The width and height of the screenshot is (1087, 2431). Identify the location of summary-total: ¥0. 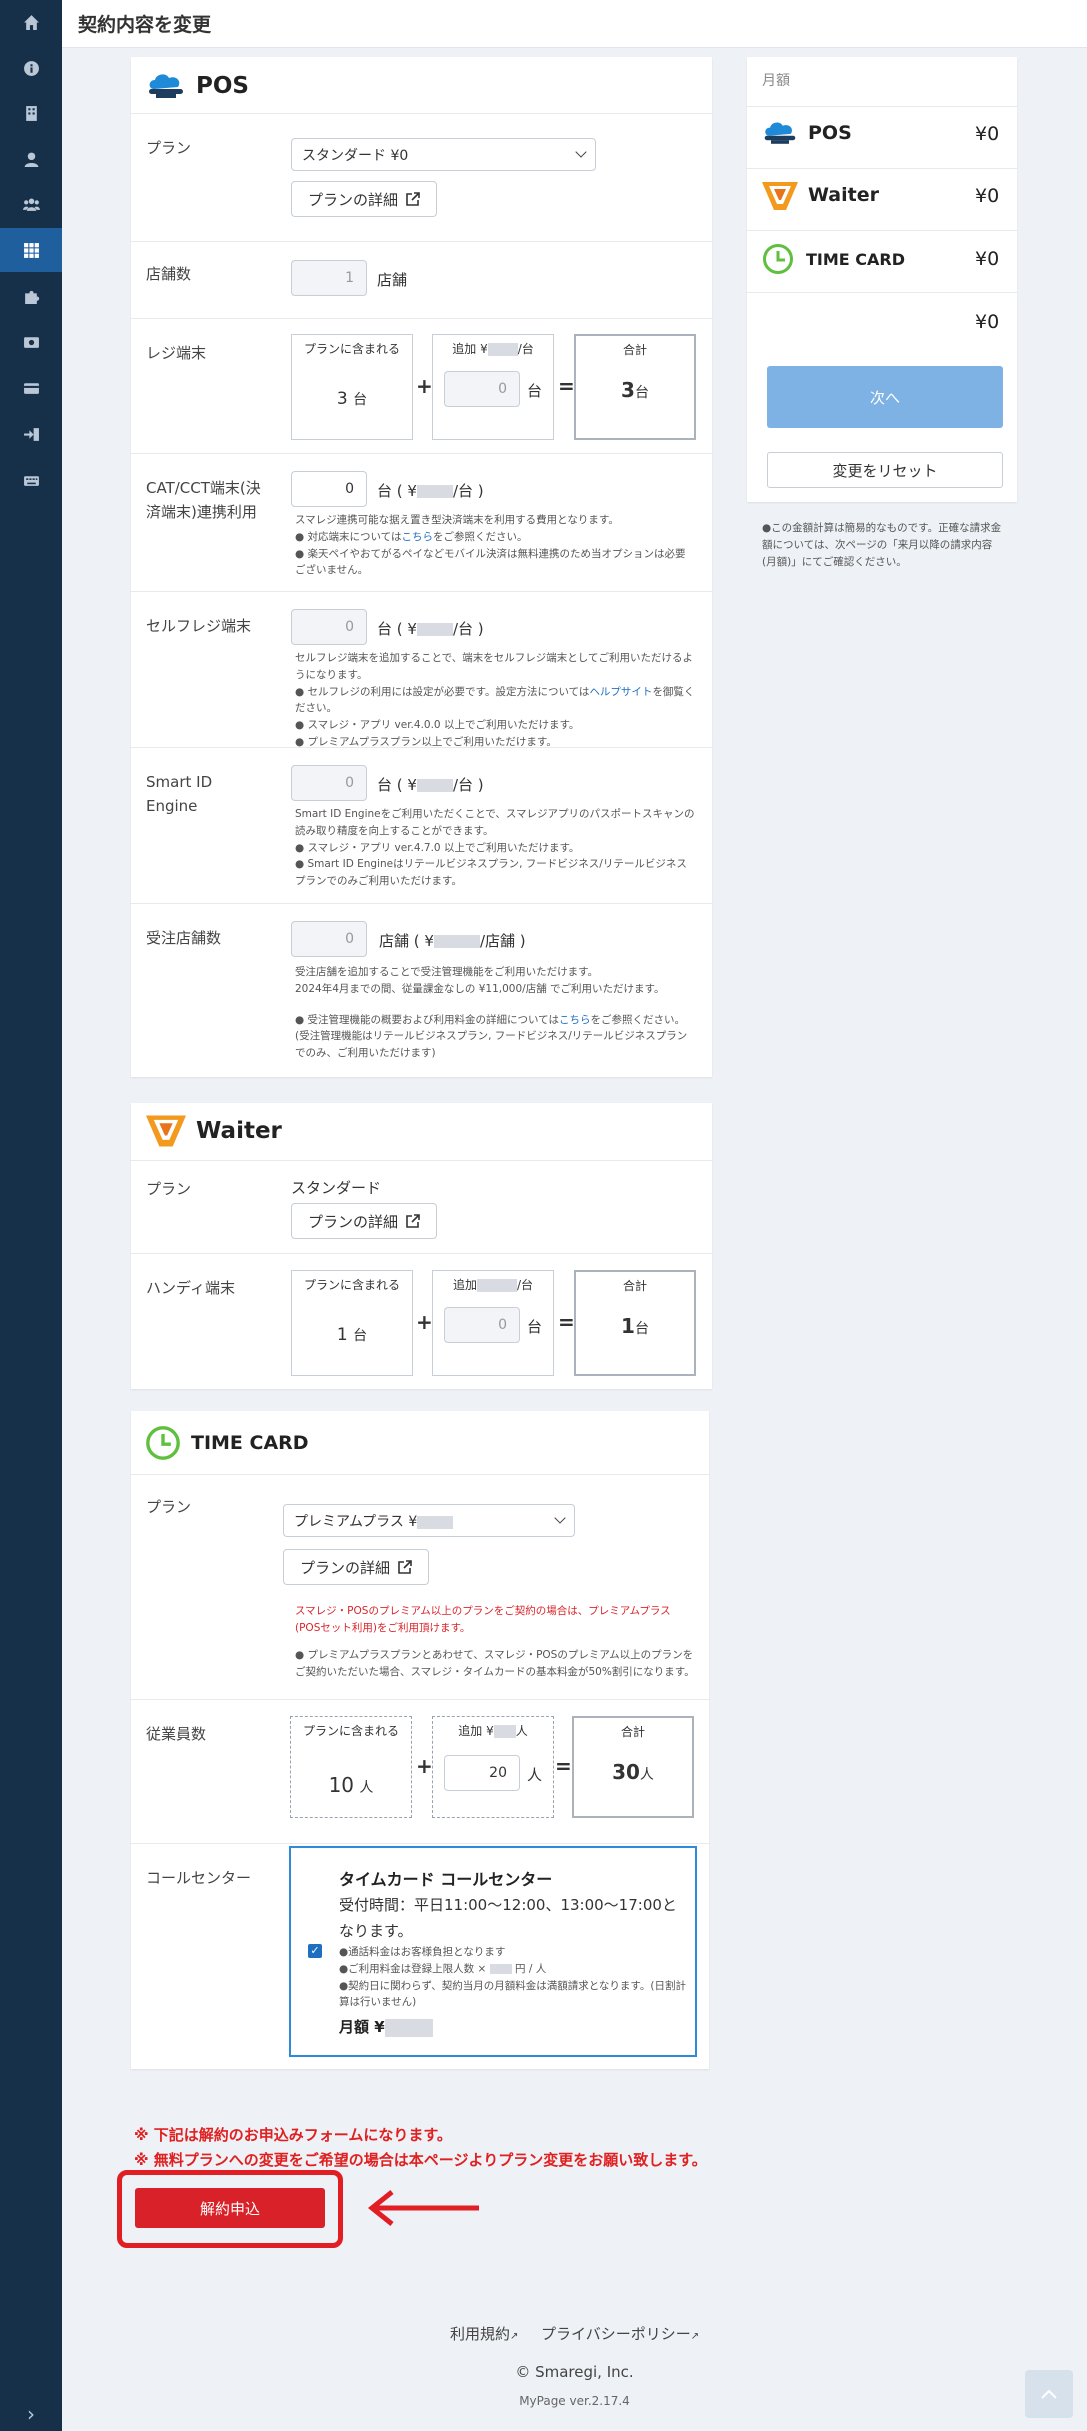
(987, 322).